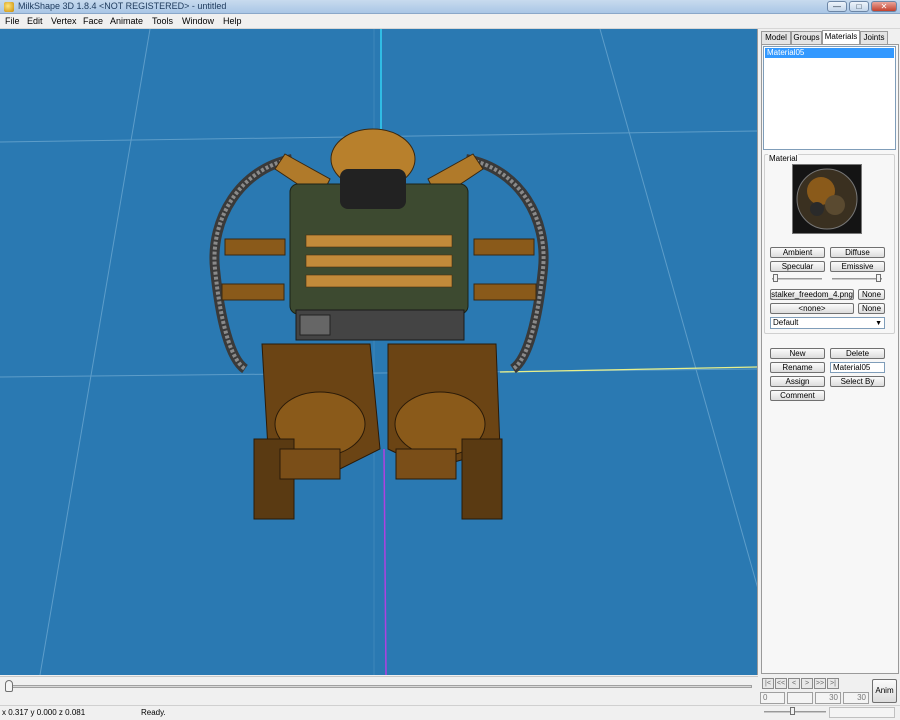 The width and height of the screenshot is (900, 720). What do you see at coordinates (859, 6) in the screenshot?
I see `maximize-button: □` at bounding box center [859, 6].